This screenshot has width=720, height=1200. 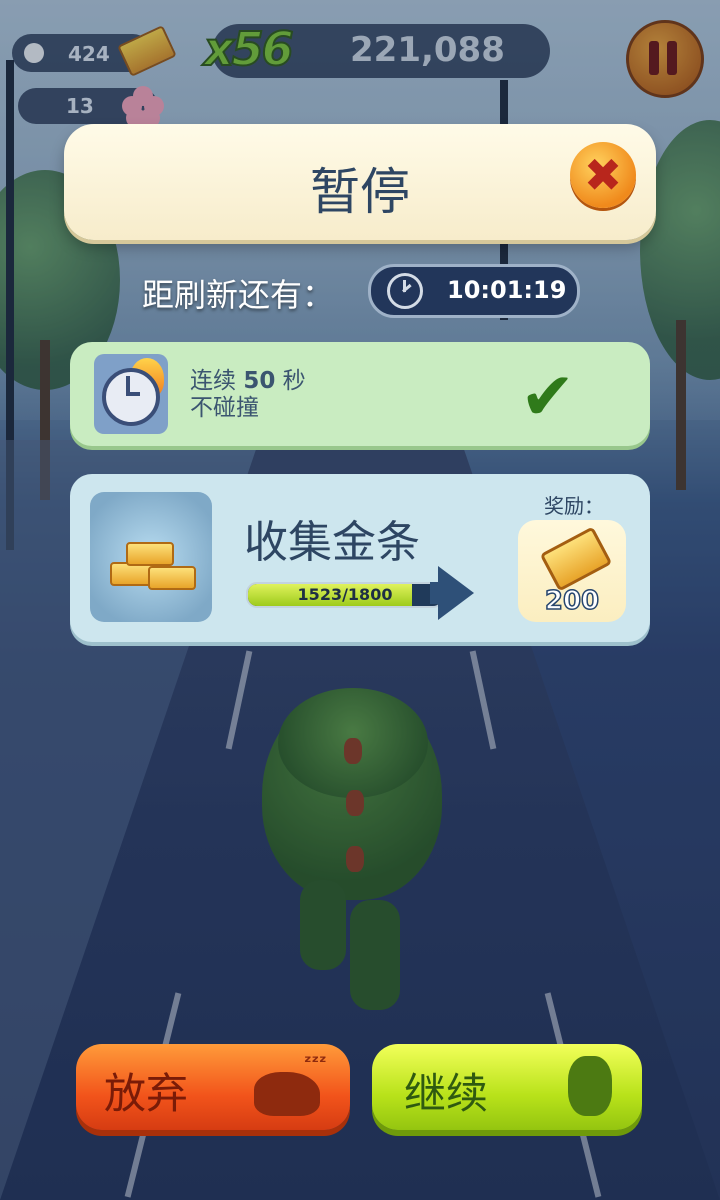 What do you see at coordinates (217, 381) in the screenshot?
I see `task-streak-prefix: 连续` at bounding box center [217, 381].